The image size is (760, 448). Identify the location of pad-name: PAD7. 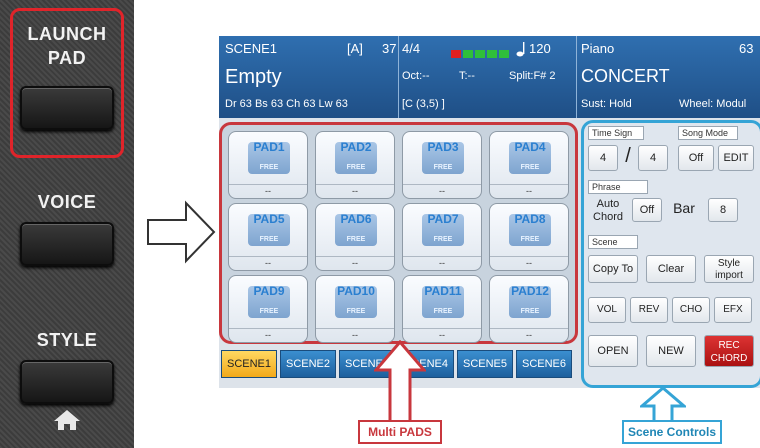
(443, 219).